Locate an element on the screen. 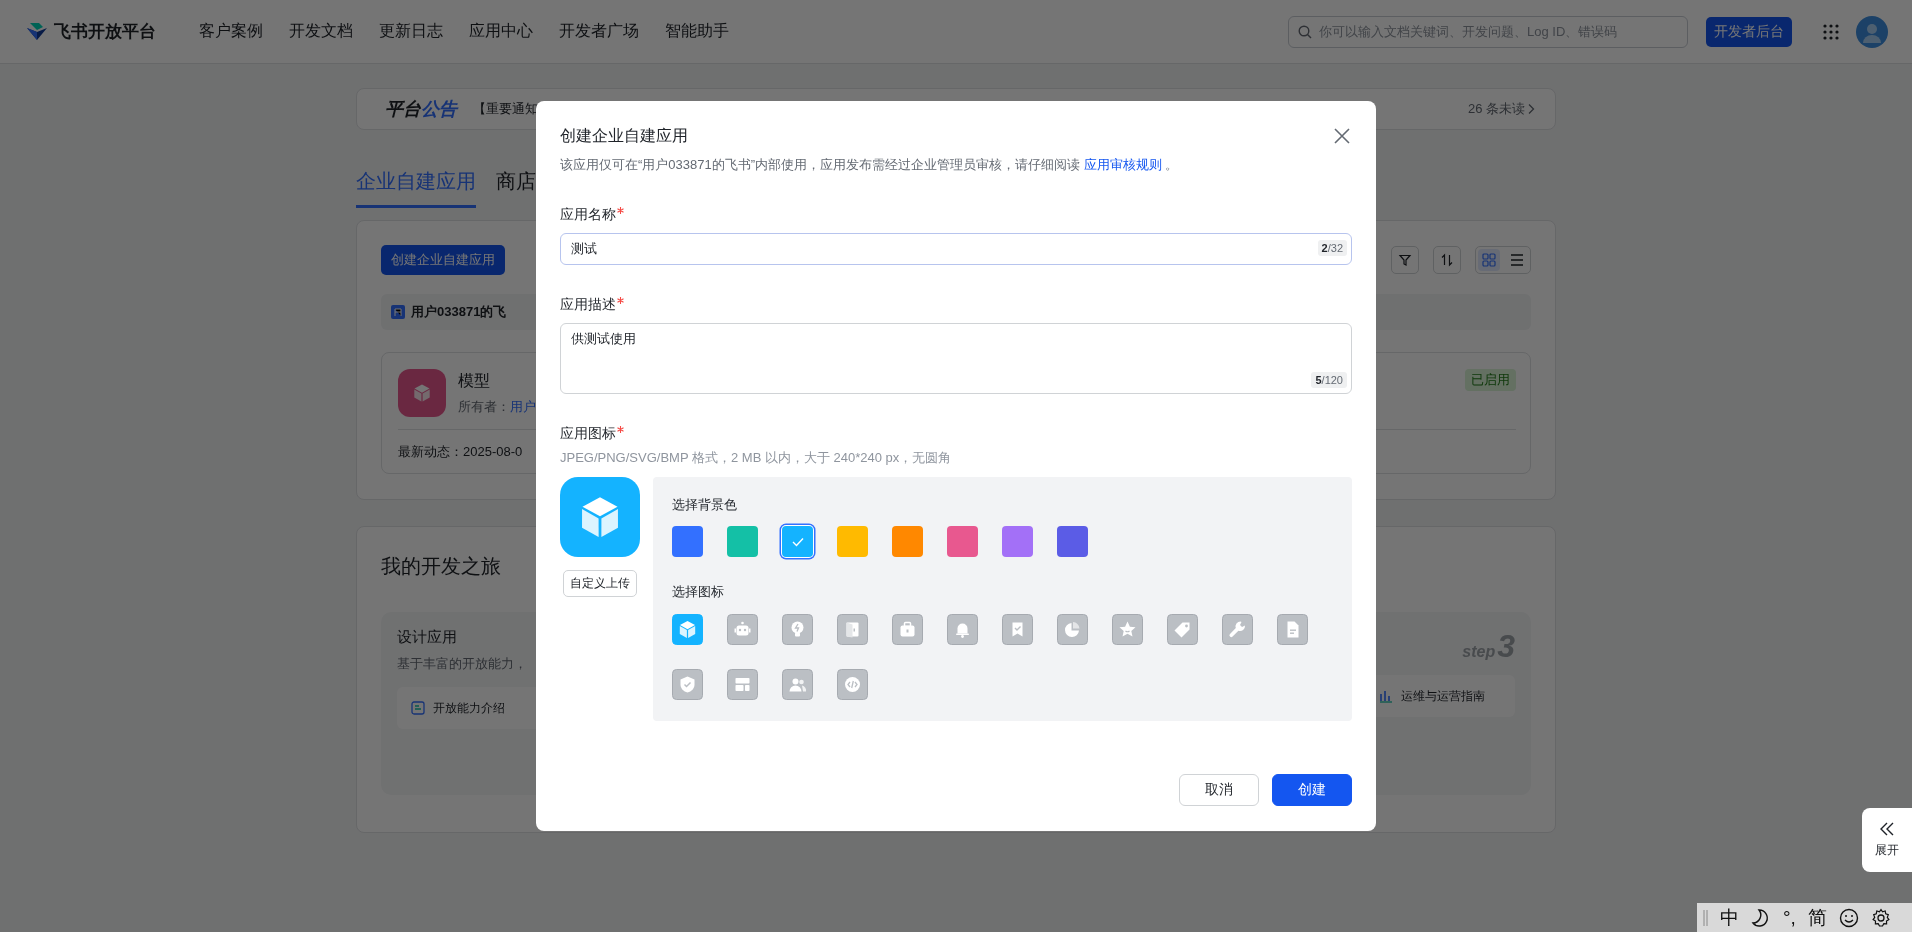 The width and height of the screenshot is (1912, 932). cancel-button: 取消 is located at coordinates (1219, 790).